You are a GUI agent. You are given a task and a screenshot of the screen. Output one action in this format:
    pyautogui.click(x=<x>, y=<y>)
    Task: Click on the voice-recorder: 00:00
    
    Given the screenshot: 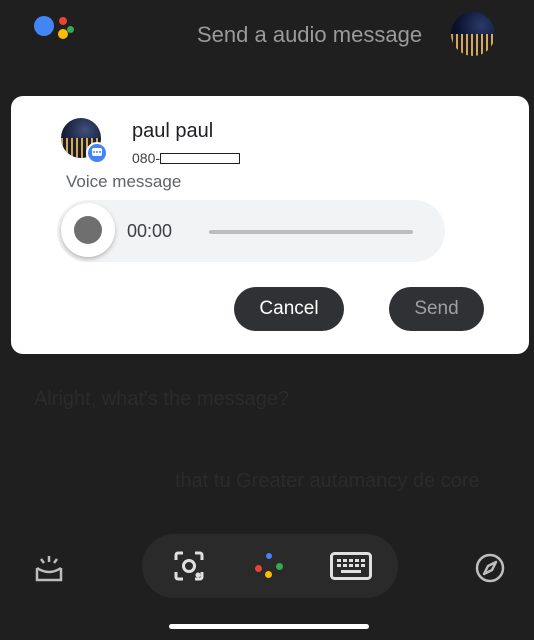 What is the action you would take?
    pyautogui.click(x=251, y=231)
    